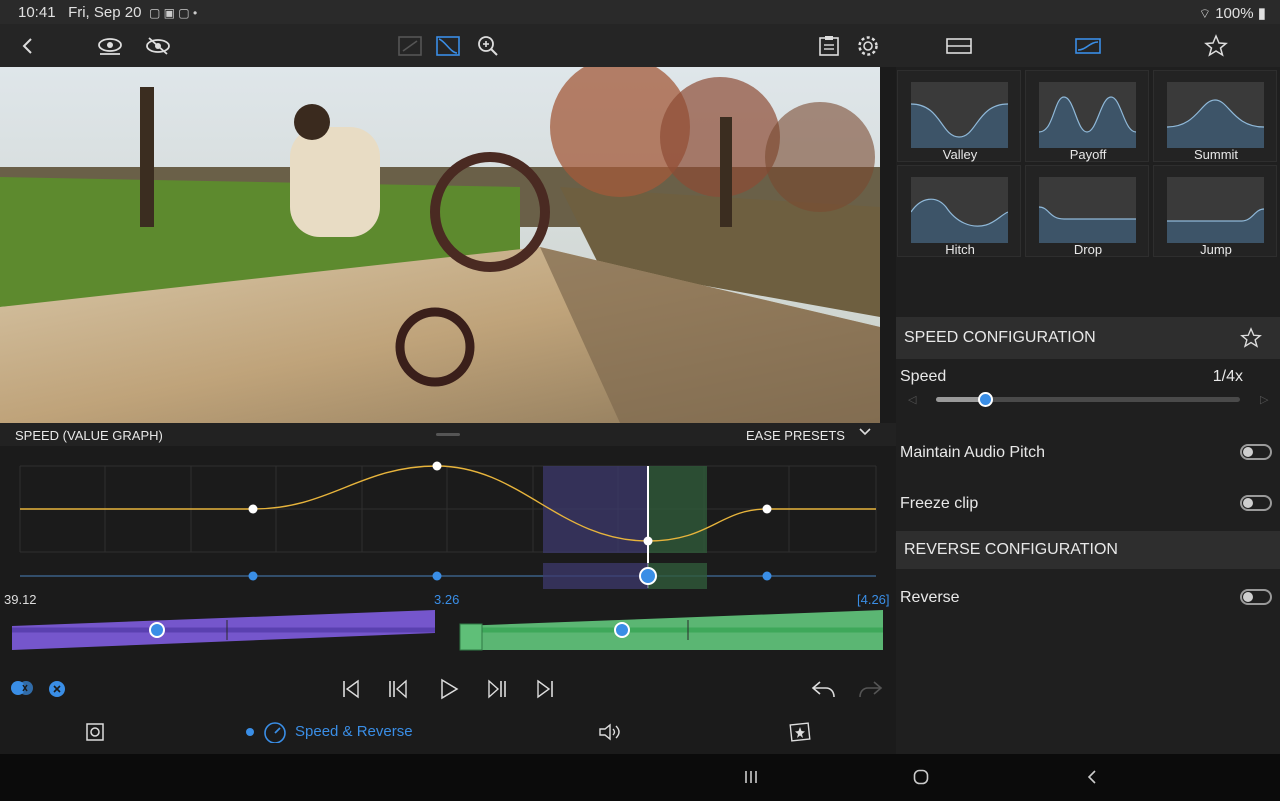 The width and height of the screenshot is (1280, 801). I want to click on reverse-toggle, so click(1256, 597).